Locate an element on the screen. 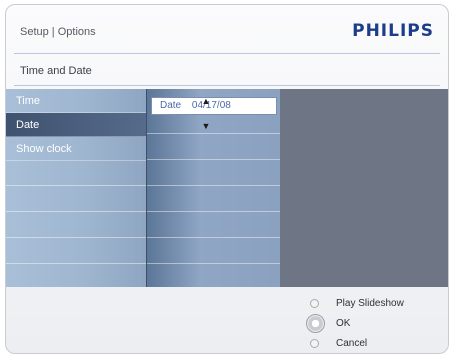 The image size is (455, 360). option-label: OK is located at coordinates (343, 323).